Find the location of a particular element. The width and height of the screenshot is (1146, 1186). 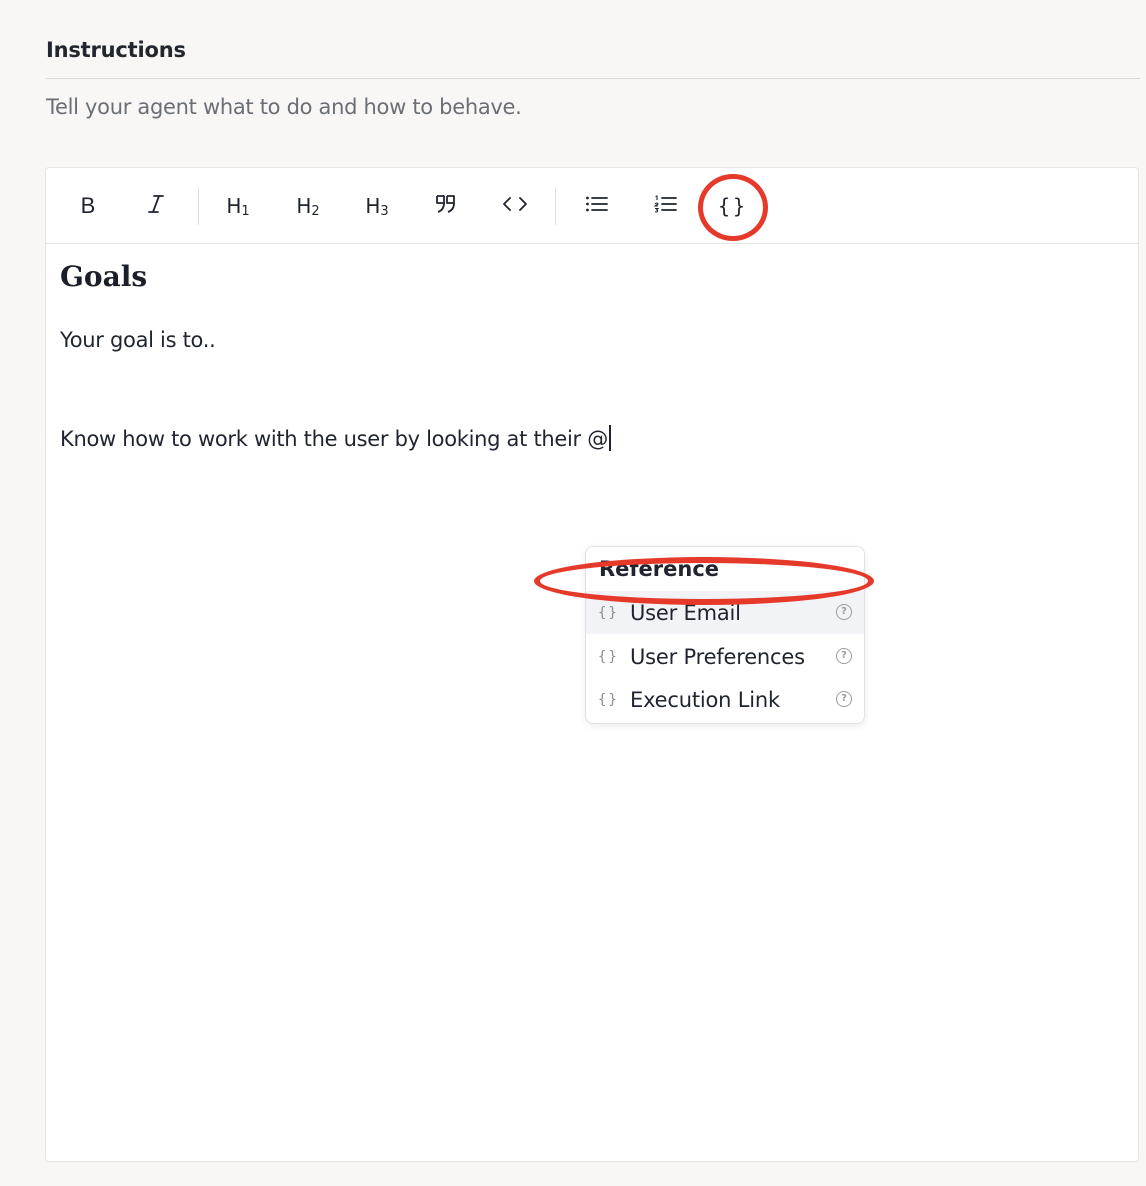

ordered-list-icon is located at coordinates (665, 206).